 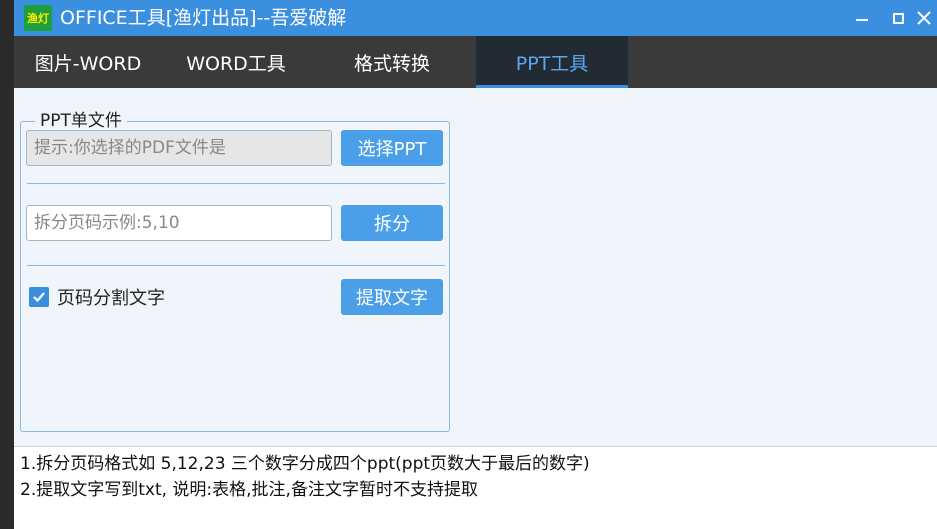 What do you see at coordinates (475, 18) in the screenshot?
I see `title-bar: 渔灯 OFFICE工具[渔灯出品]--吾爱破解` at bounding box center [475, 18].